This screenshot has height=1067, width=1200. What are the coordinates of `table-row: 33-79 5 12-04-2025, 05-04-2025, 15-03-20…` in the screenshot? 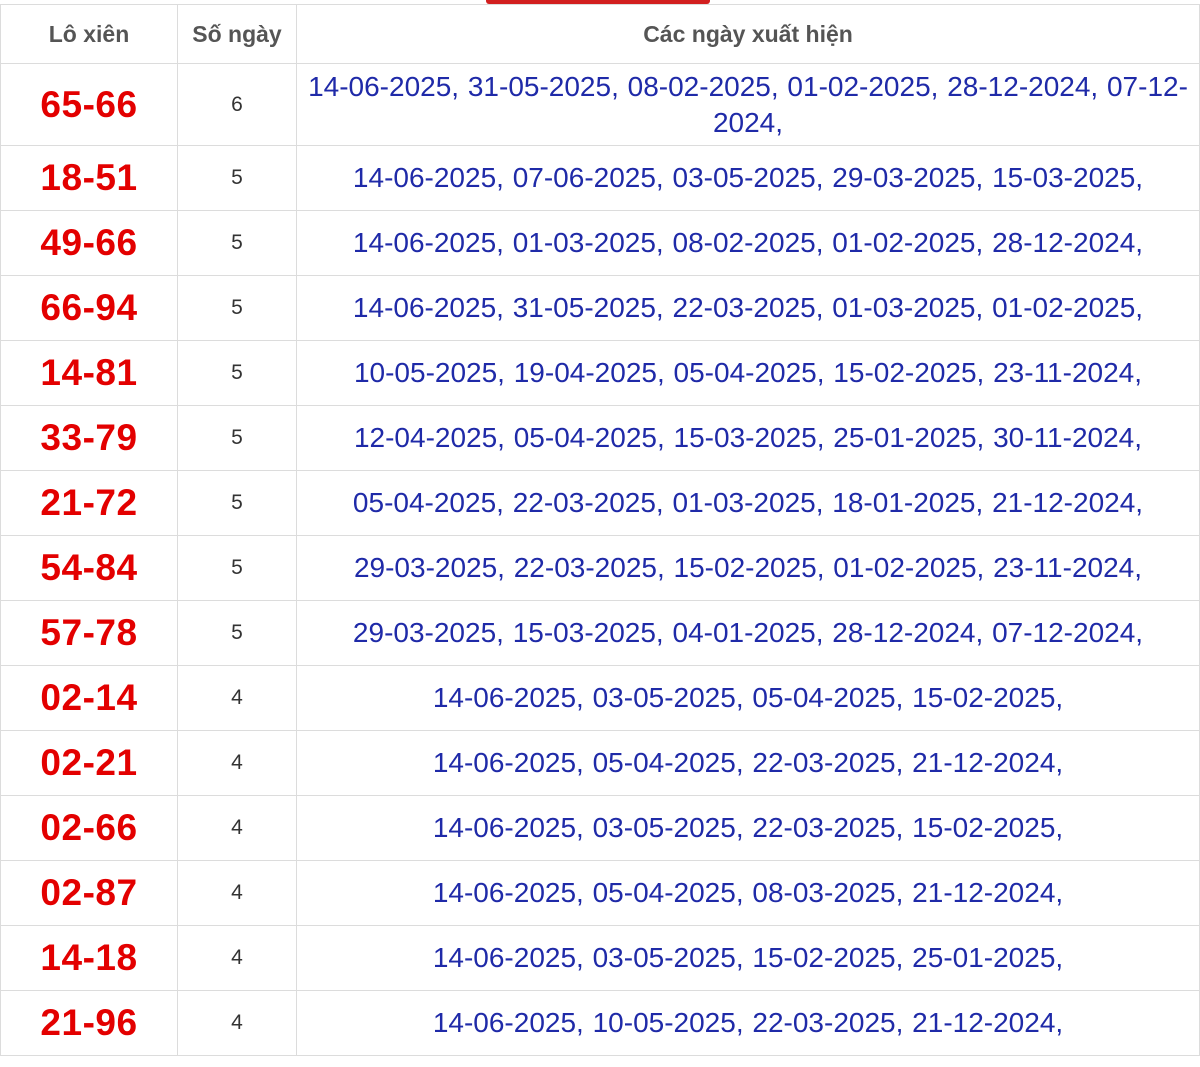 It's located at (600, 438).